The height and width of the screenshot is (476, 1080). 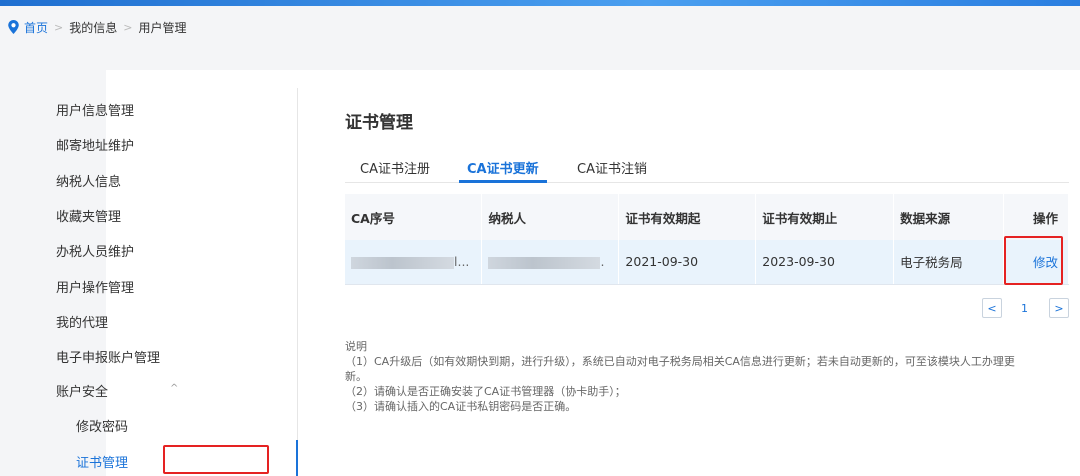 I want to click on menu-item-tax-staff: 办税人员维护, so click(x=95, y=250).